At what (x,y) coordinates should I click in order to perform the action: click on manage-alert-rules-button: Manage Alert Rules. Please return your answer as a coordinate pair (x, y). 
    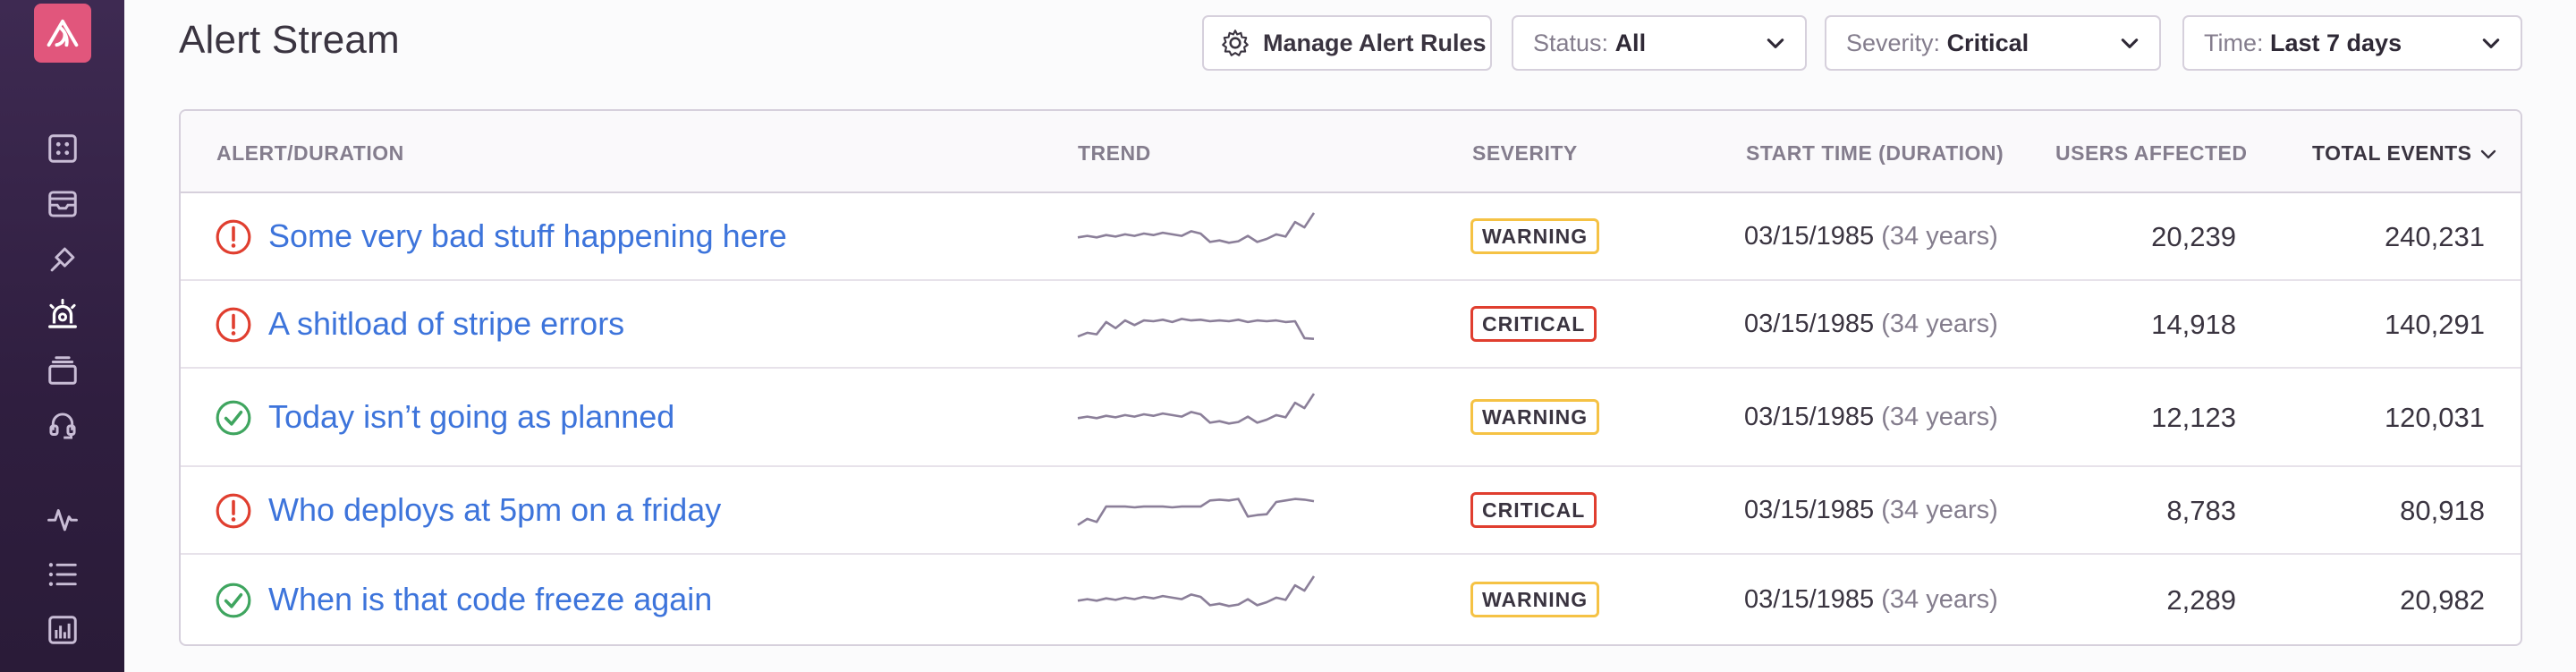
    Looking at the image, I should click on (1347, 43).